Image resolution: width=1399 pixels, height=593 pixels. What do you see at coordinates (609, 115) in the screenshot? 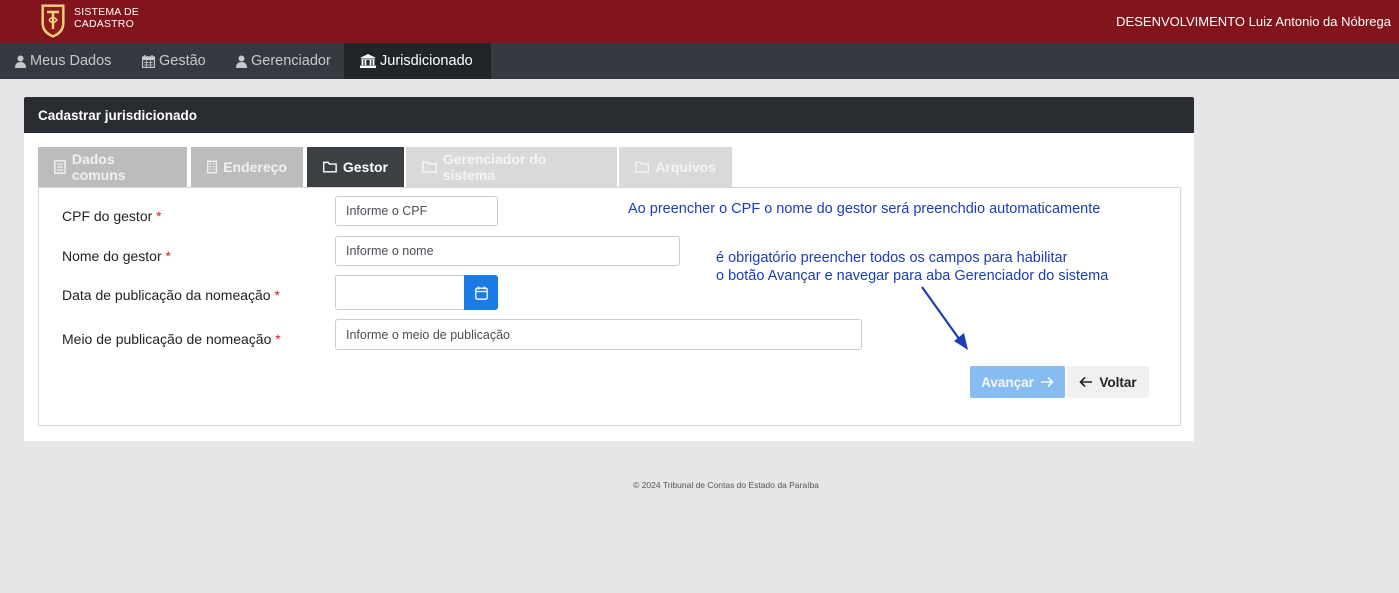
I see `card-title: Cadastrar jurisdicionado` at bounding box center [609, 115].